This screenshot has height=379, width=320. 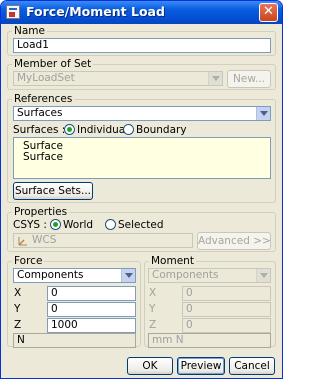 I want to click on force-z-input: 1000, so click(x=91, y=325).